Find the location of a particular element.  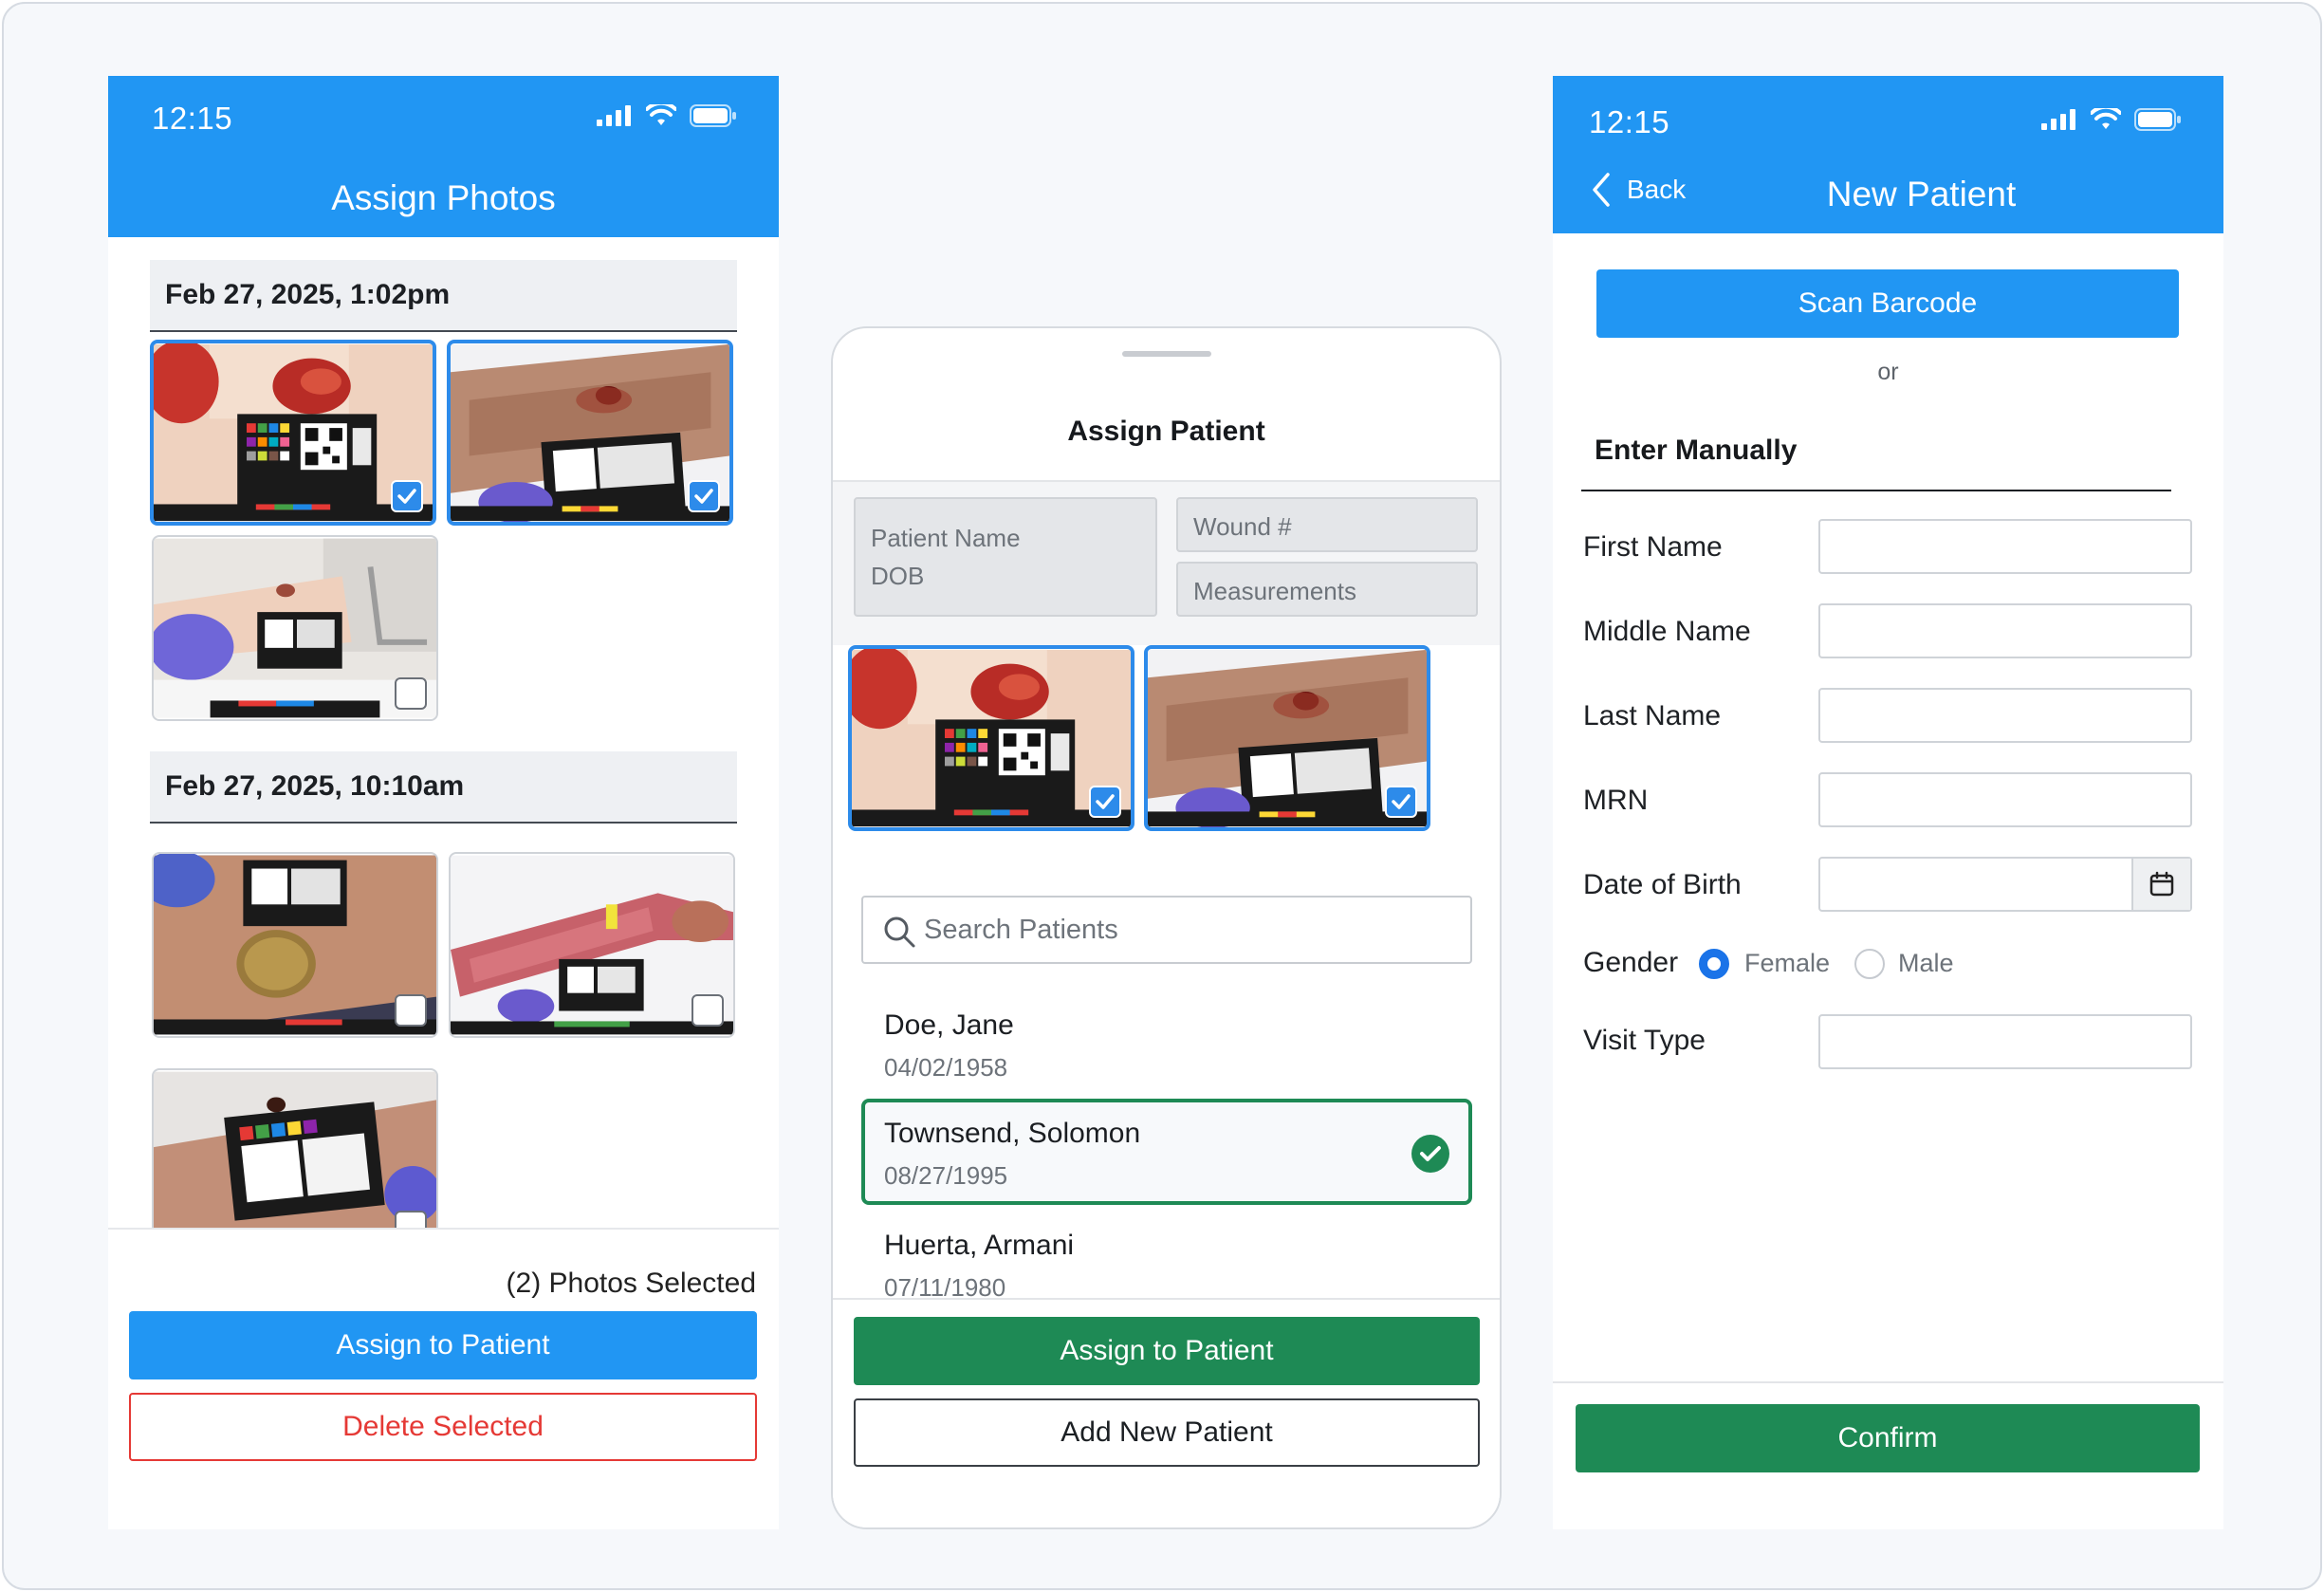

sheet-footer: Assign to Patient Add New Patient is located at coordinates (1166, 1413).